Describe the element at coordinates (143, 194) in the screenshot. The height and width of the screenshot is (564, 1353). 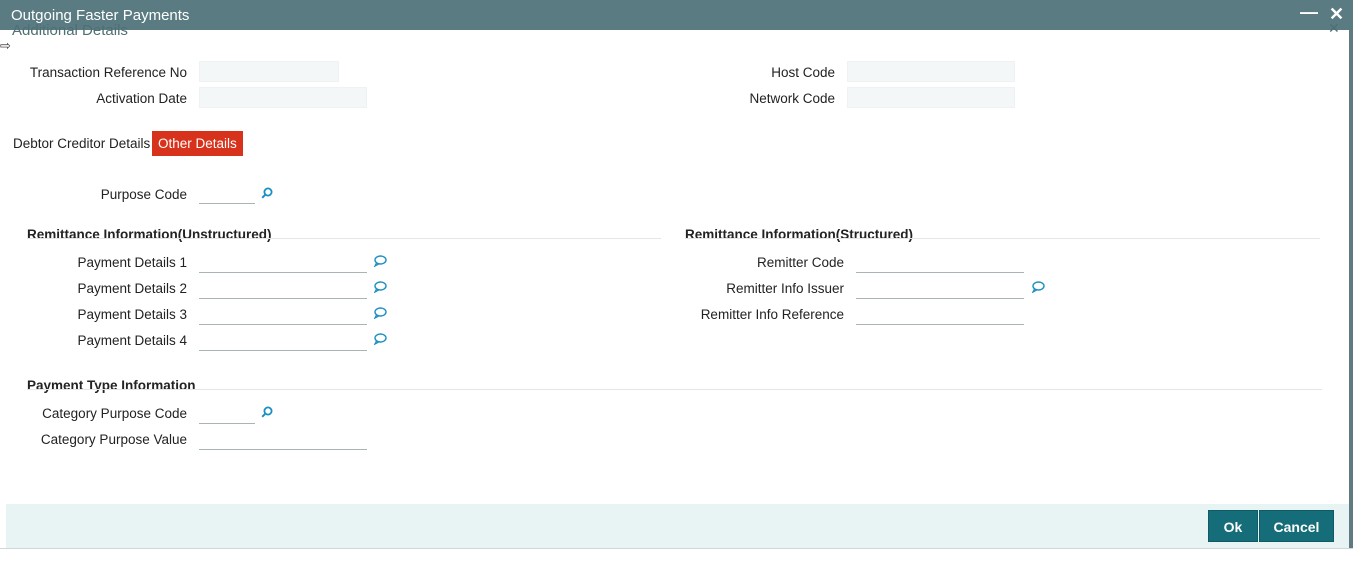
I see `purpose-code-label: Purpose Code` at that location.